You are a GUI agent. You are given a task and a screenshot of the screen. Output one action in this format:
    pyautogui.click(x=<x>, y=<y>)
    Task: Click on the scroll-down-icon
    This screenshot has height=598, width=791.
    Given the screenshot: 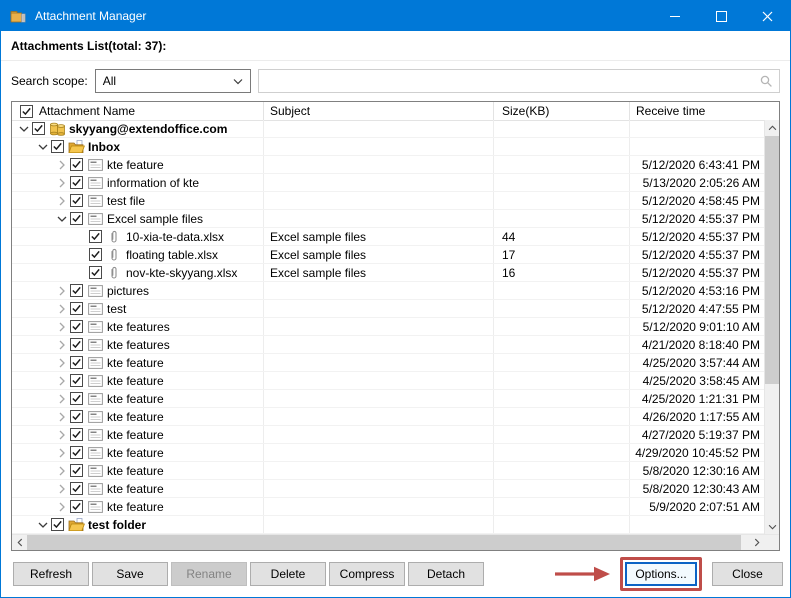 What is the action you would take?
    pyautogui.click(x=772, y=526)
    